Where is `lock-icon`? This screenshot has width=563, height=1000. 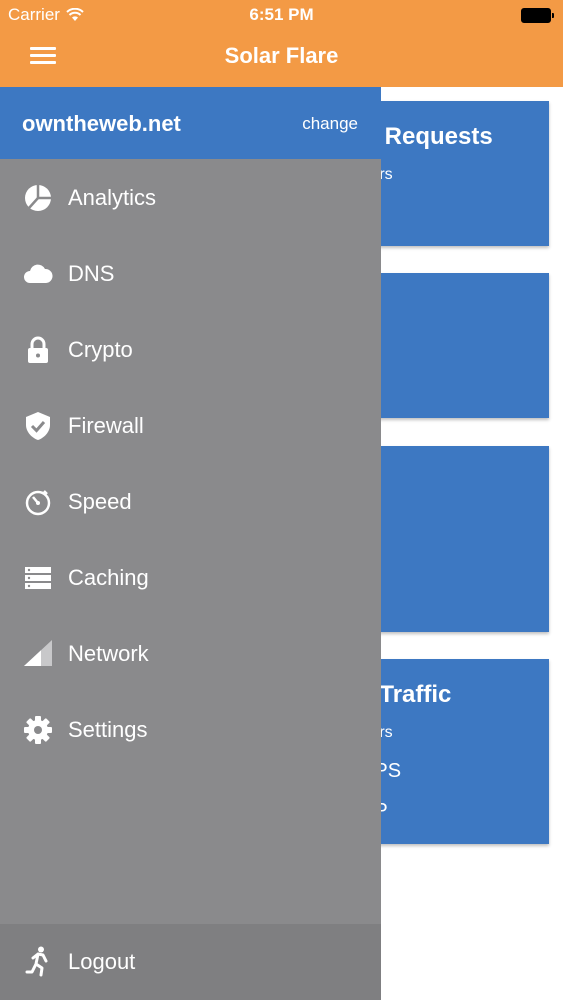
lock-icon is located at coordinates (38, 349).